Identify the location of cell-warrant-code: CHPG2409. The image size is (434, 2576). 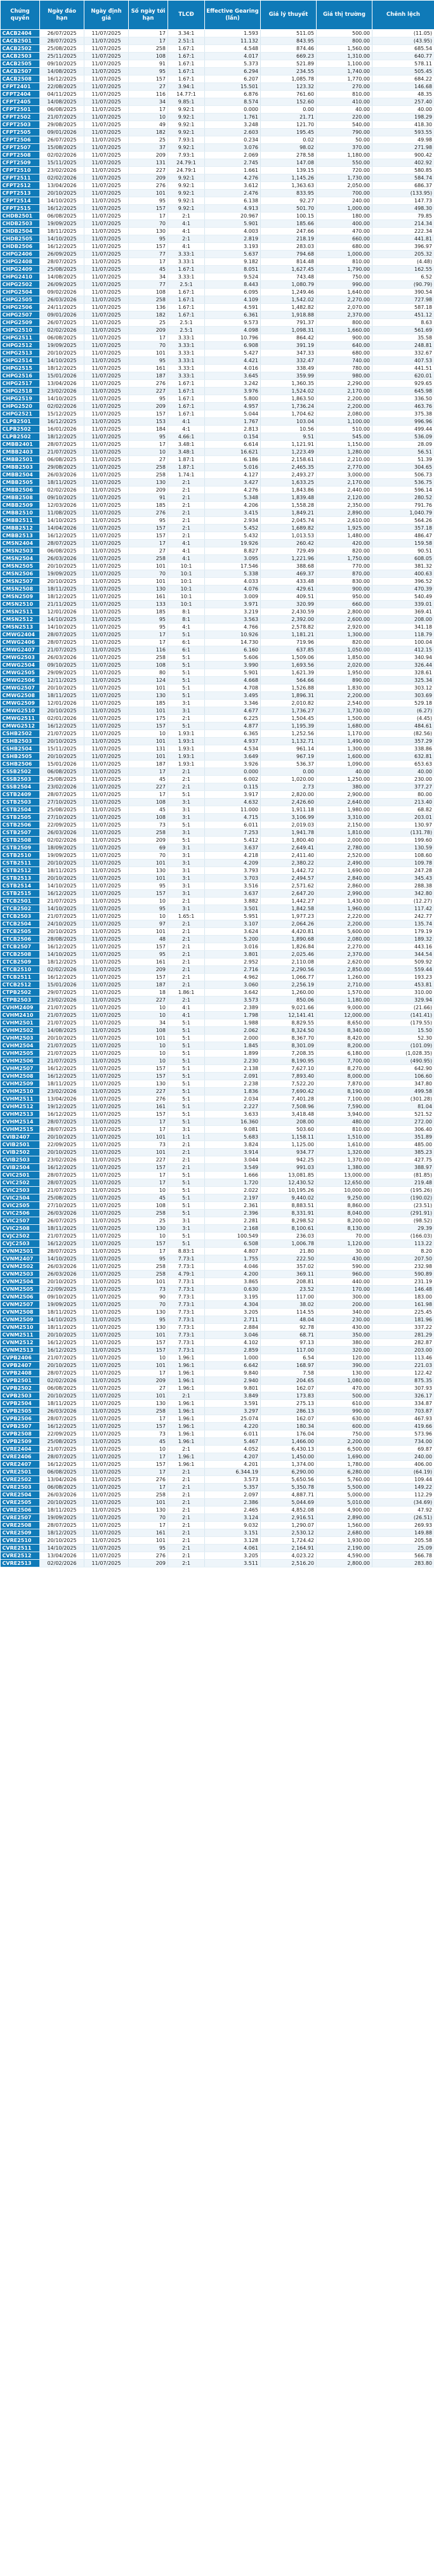
(20, 269).